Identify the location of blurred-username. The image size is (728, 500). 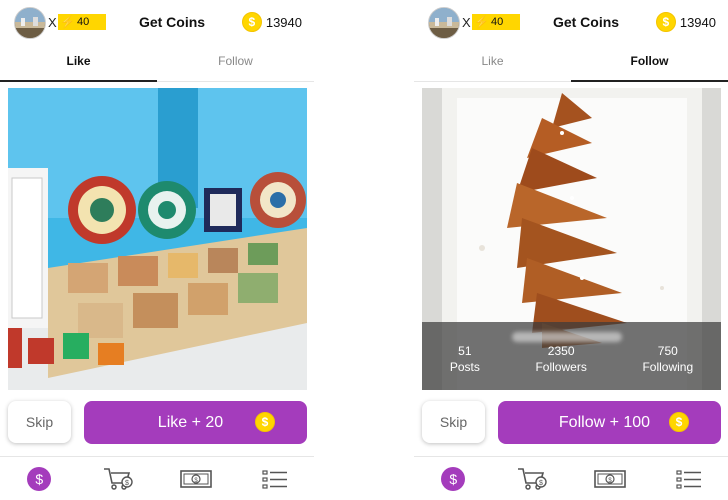
(567, 337).